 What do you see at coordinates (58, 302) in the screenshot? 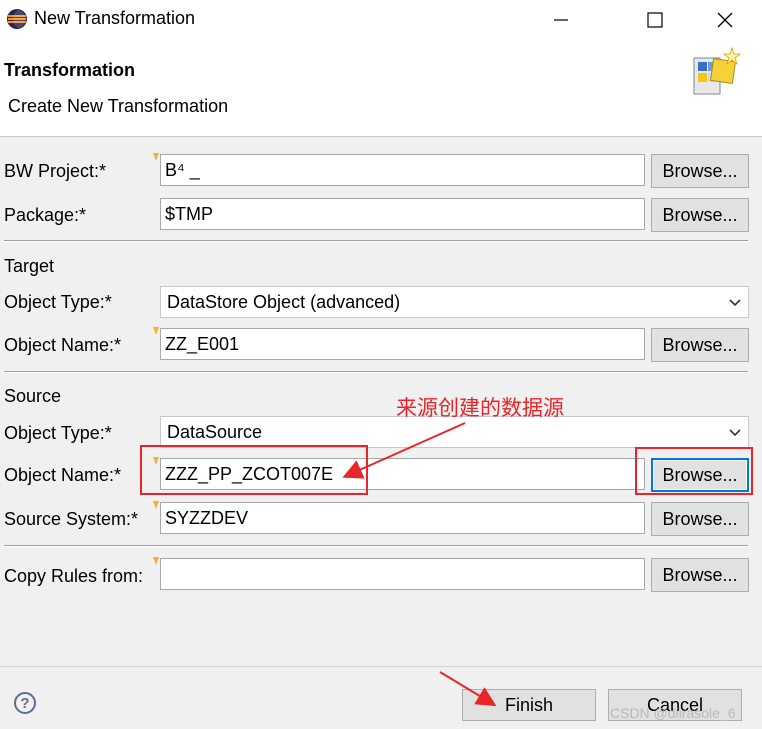
I see `target-object-type-label: Object Type:*` at bounding box center [58, 302].